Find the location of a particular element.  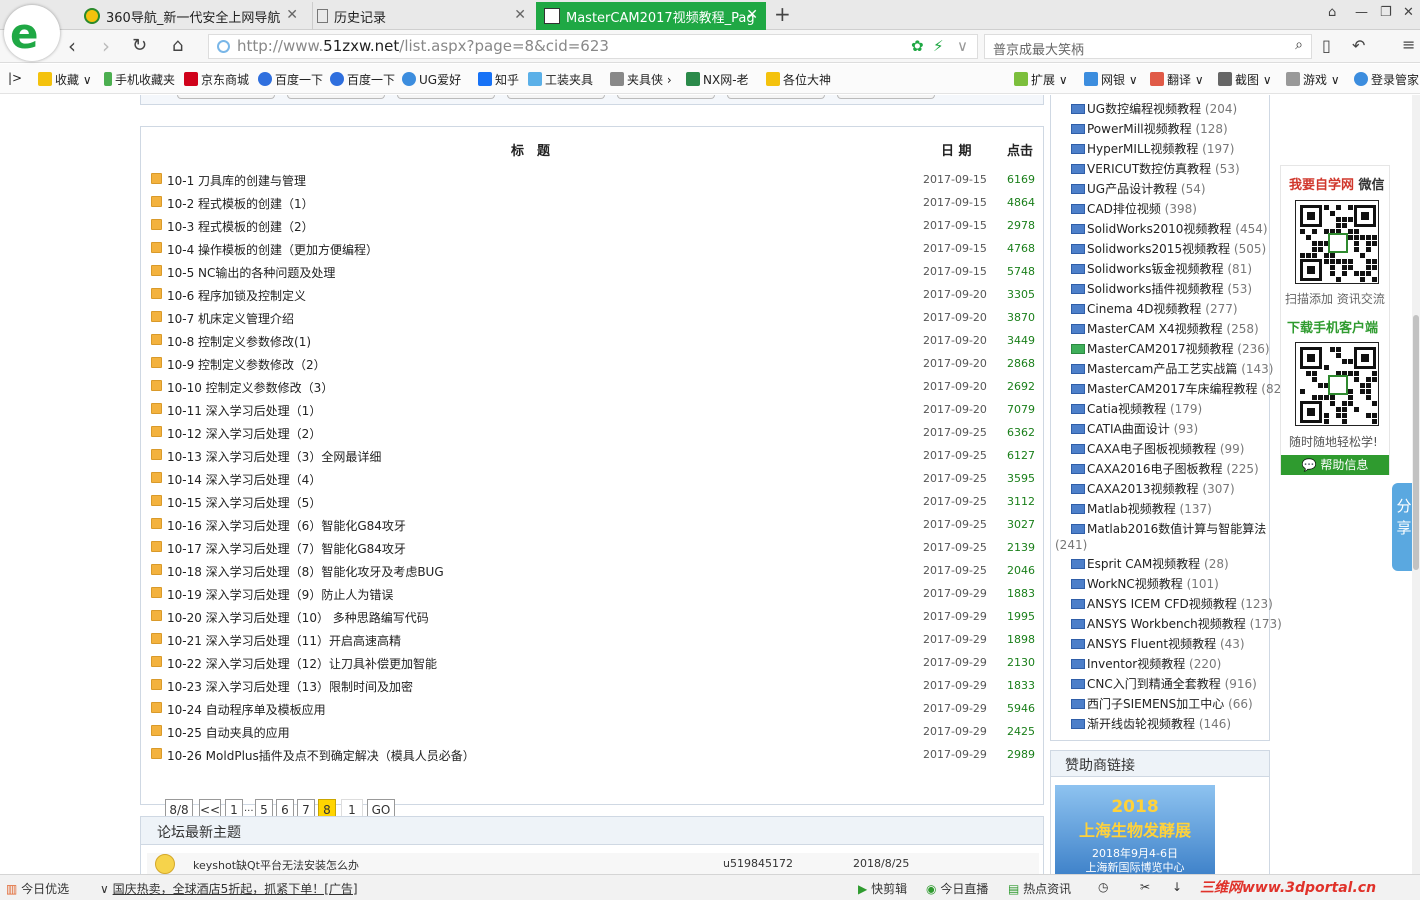

tool-games: 游戏 ∨ is located at coordinates (1313, 79).